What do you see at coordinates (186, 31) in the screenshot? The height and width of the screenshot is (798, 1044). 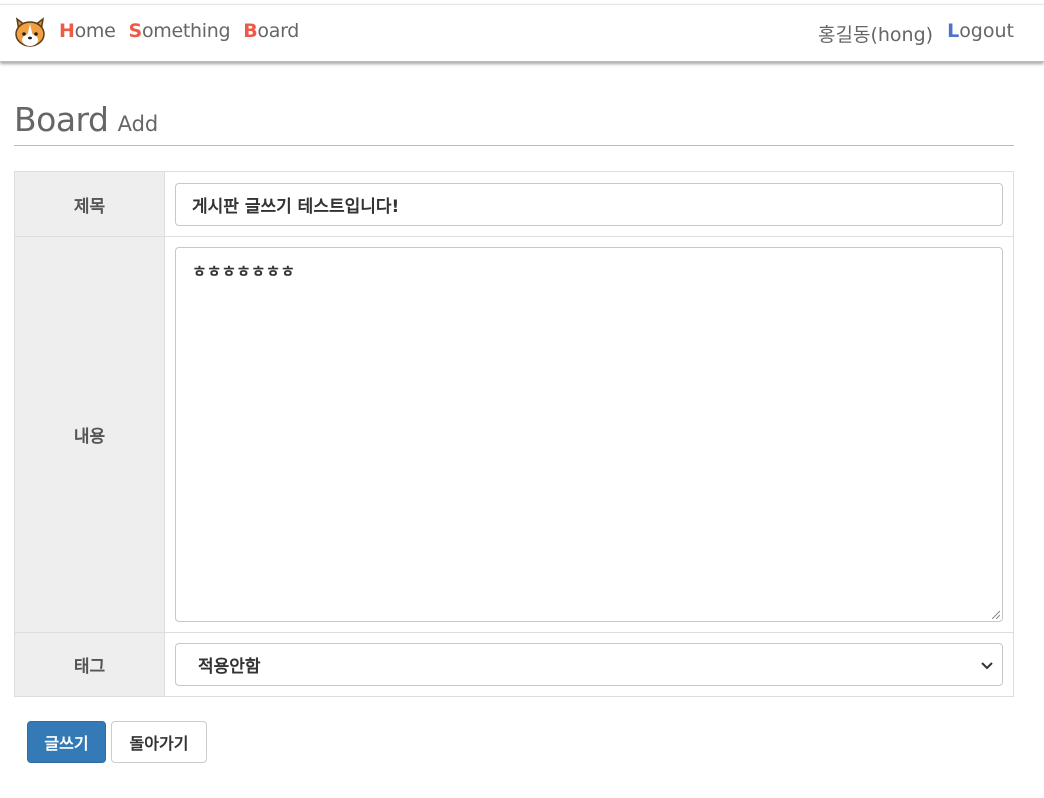 I see `nav-something-rest: omething` at bounding box center [186, 31].